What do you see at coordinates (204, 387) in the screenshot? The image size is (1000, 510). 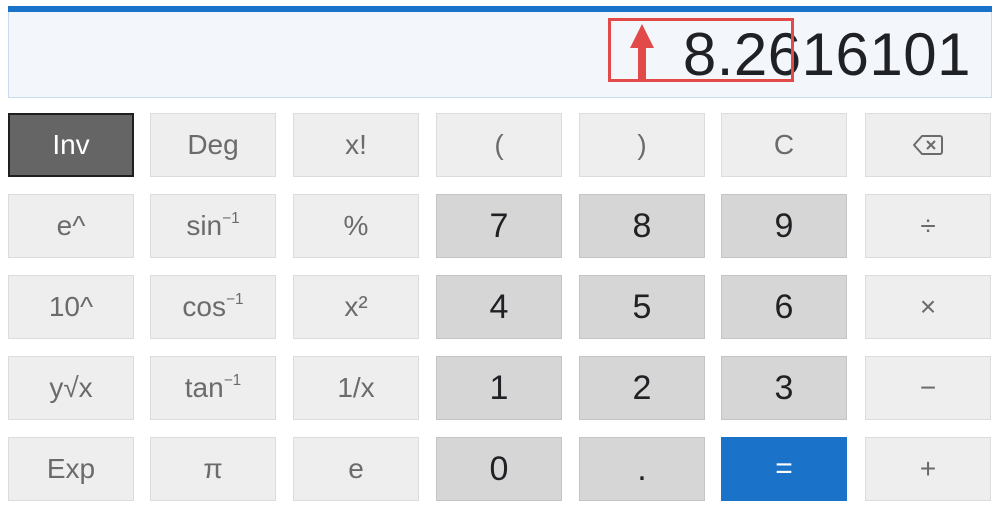 I see `arctan-label: tan` at bounding box center [204, 387].